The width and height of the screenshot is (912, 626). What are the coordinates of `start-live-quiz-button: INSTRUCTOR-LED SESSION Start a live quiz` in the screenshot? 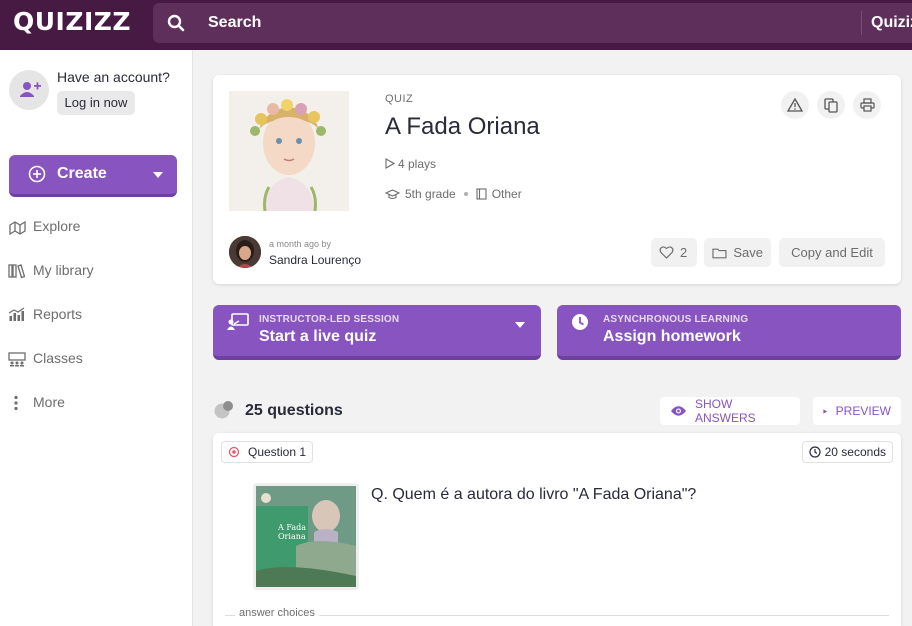 It's located at (377, 332).